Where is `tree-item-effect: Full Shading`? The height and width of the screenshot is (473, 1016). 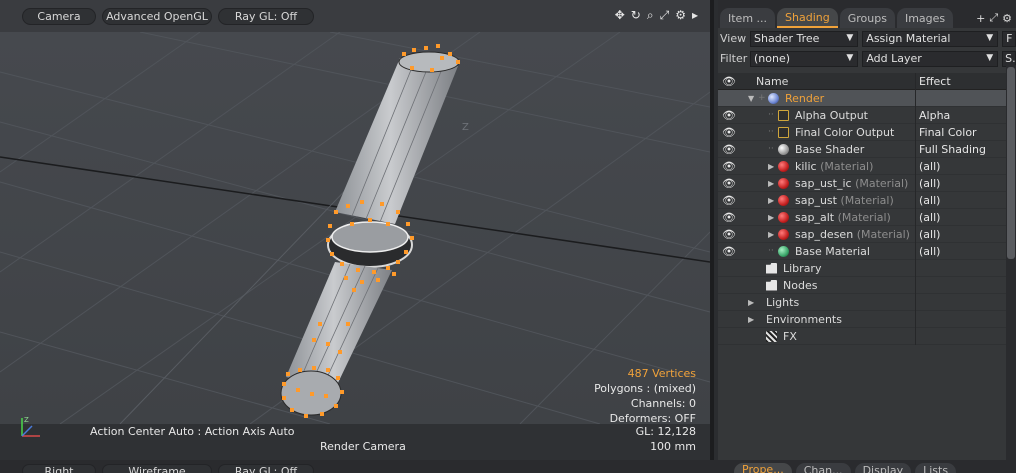 tree-item-effect: Full Shading is located at coordinates (951, 149).